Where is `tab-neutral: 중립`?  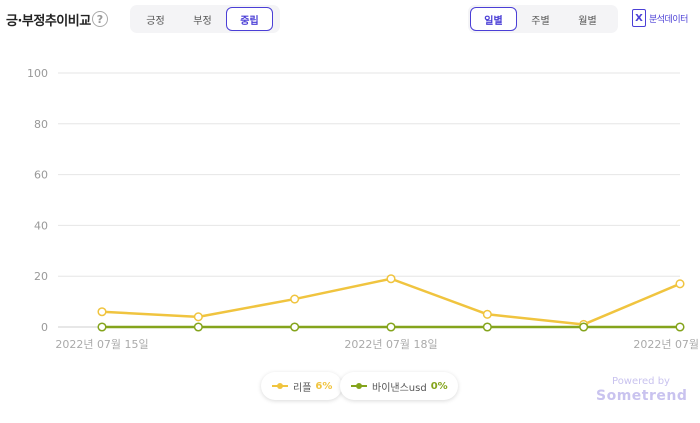
tab-neutral: 중립 is located at coordinates (249, 19).